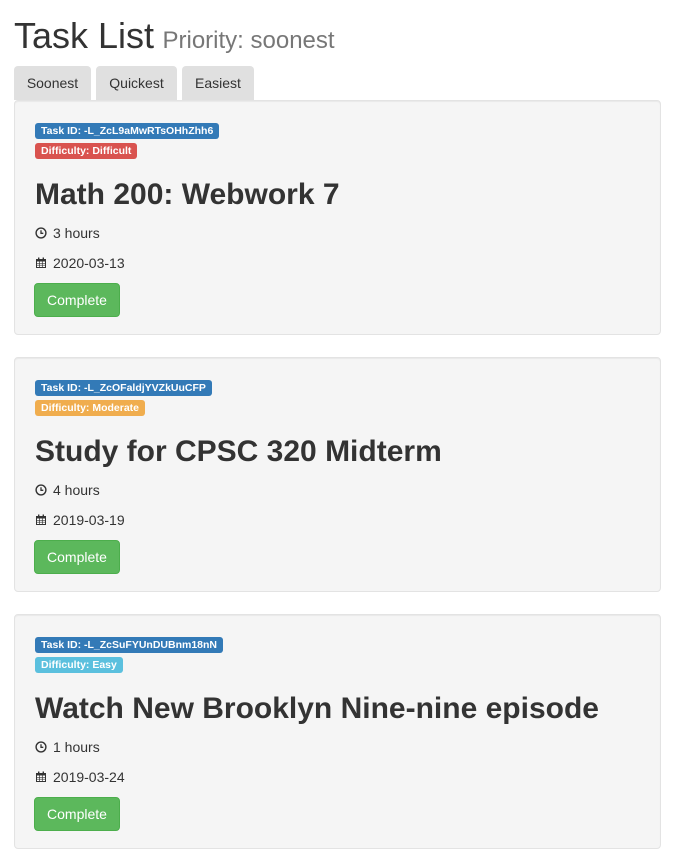 This screenshot has height=860, width=677. Describe the element at coordinates (136, 83) in the screenshot. I see `sort-quickest-button: Quickest` at that location.